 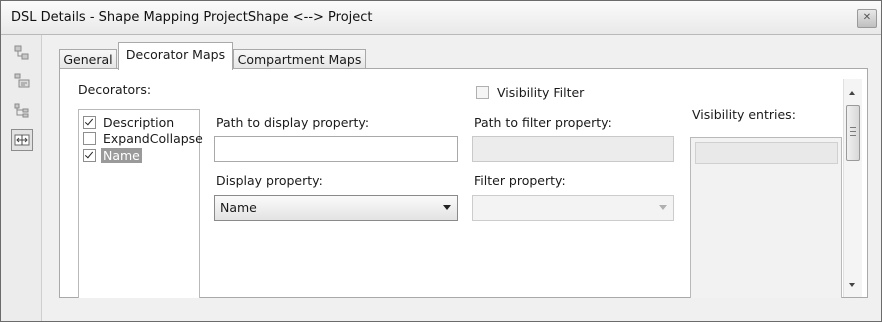 I want to click on scroll-up-icon, so click(x=852, y=93).